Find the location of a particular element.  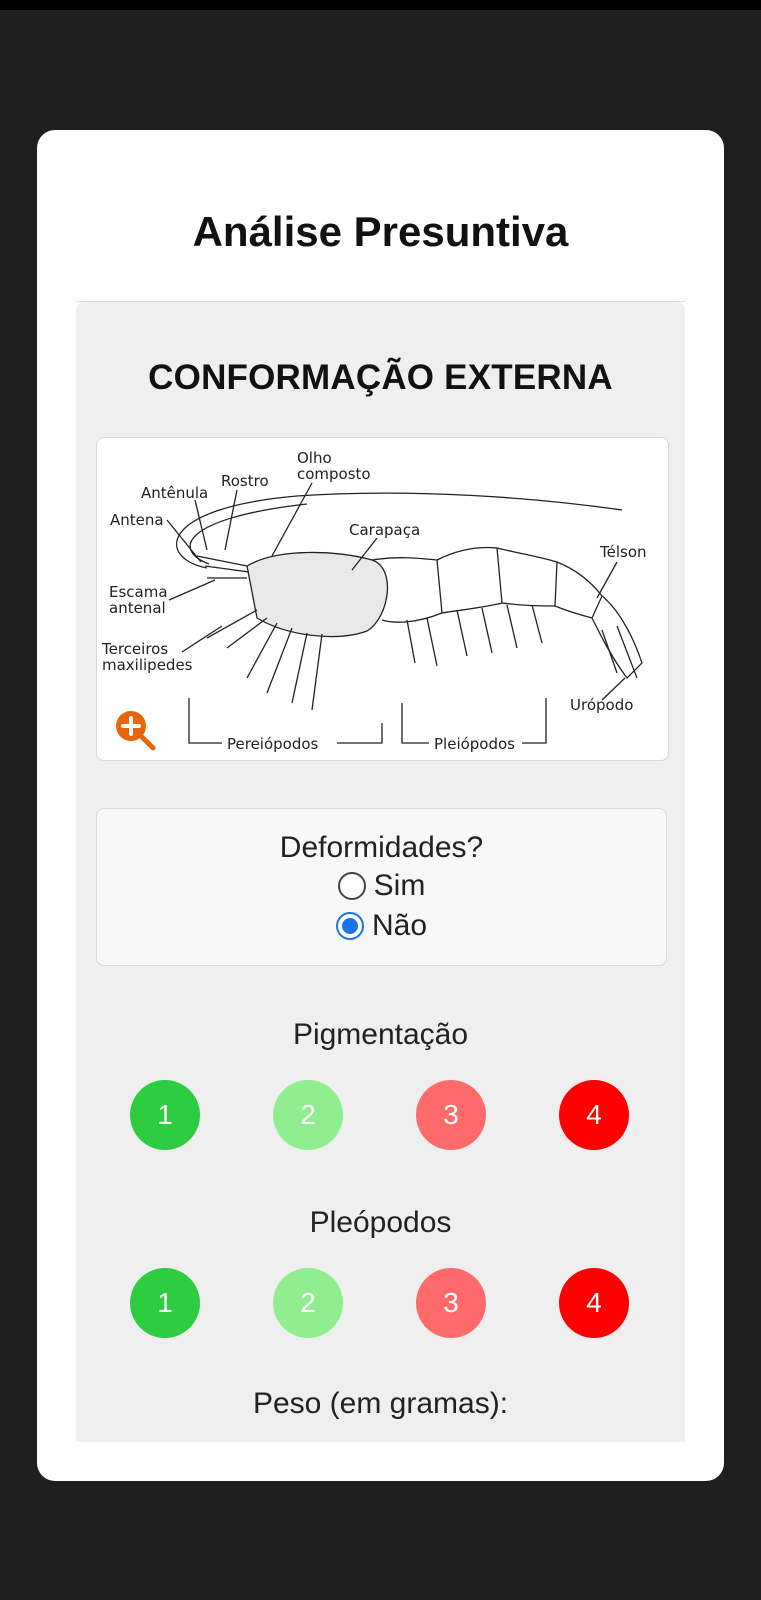

peso-label: Peso (em gramas): is located at coordinates (380, 1403).